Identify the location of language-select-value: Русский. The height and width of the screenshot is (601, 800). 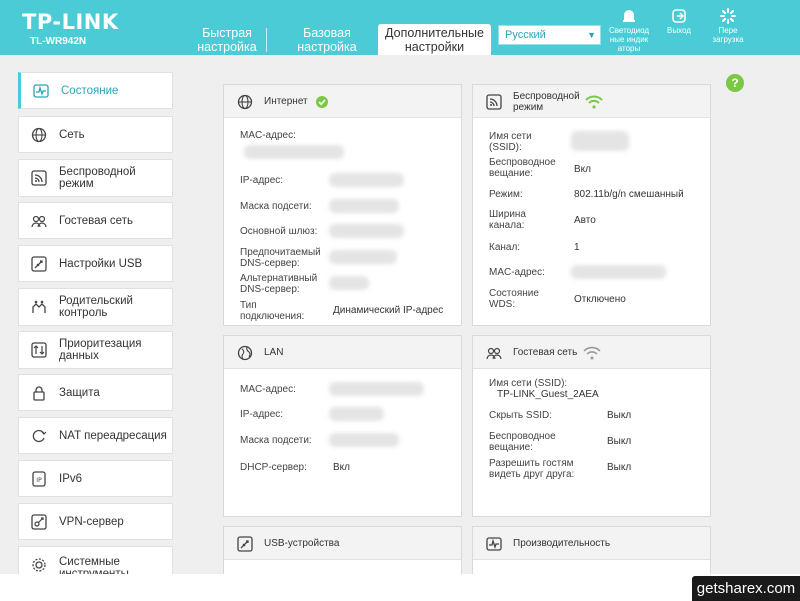
(525, 35).